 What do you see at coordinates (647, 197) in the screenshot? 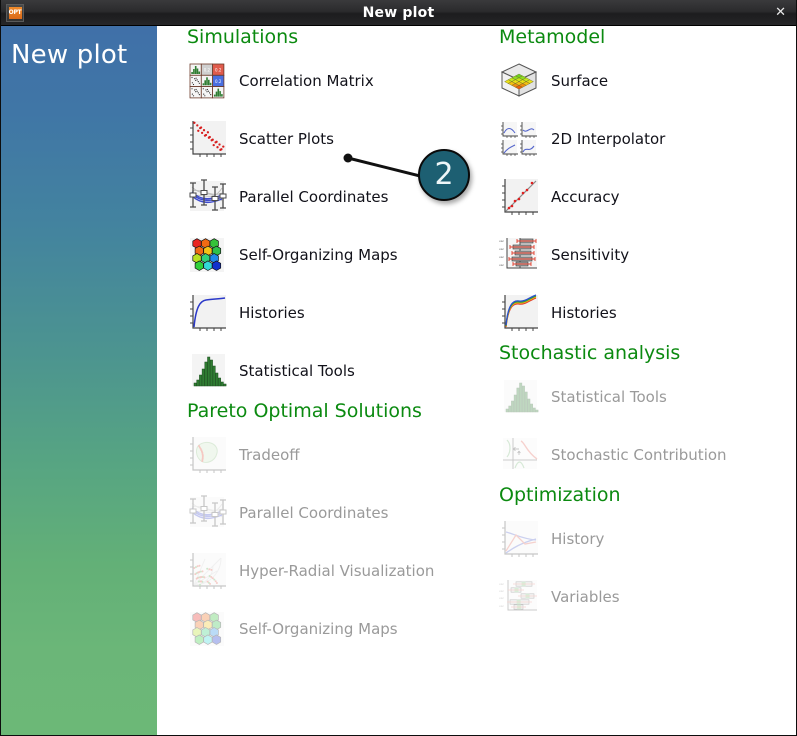
I see `plot-item-accuracy: Accuracy` at bounding box center [647, 197].